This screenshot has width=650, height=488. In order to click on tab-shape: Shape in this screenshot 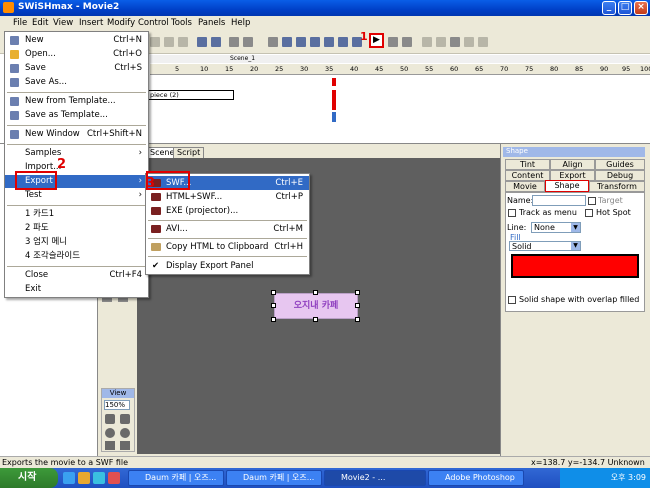, I will do `click(567, 186)`.